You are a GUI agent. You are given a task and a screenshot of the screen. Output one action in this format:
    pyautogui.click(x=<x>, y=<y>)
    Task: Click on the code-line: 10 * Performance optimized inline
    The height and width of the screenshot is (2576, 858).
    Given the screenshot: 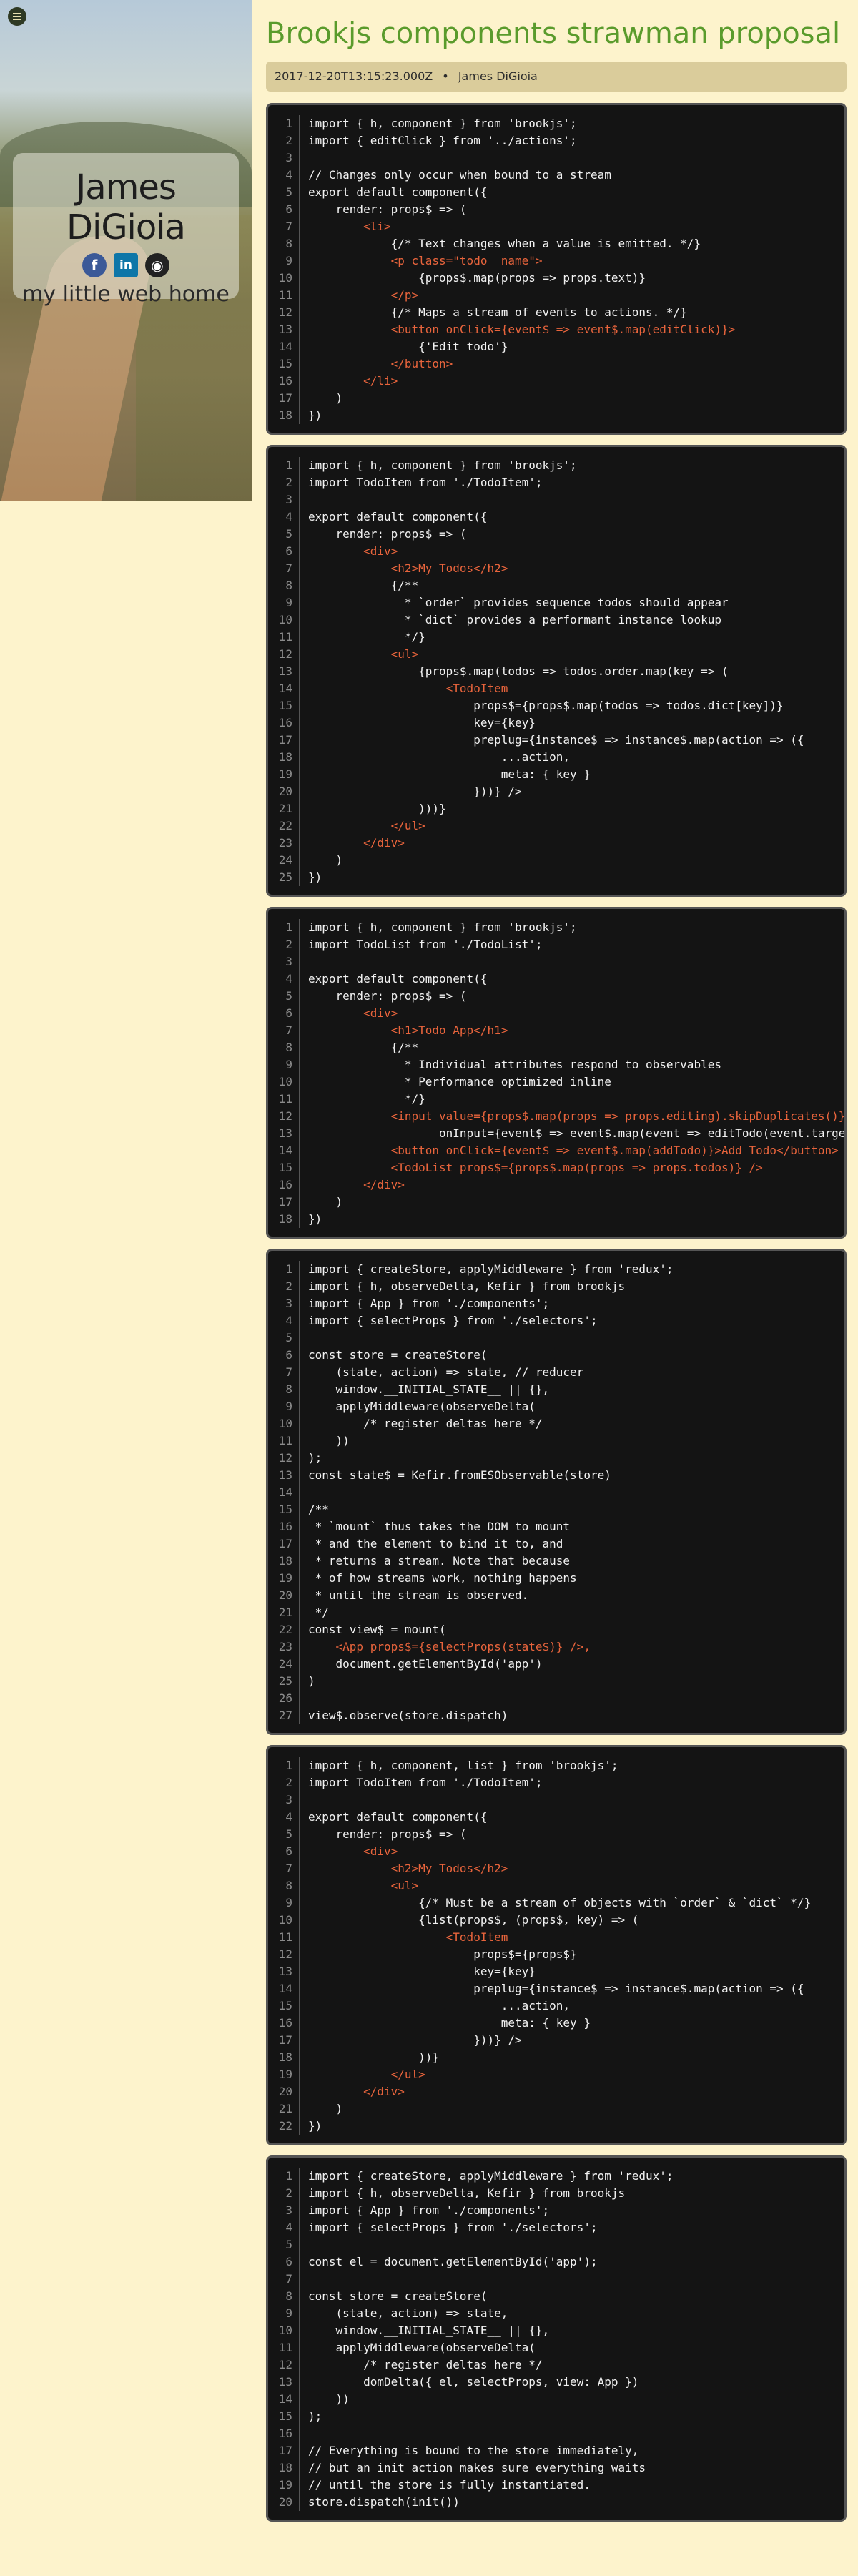 What is the action you would take?
    pyautogui.click(x=556, y=1082)
    